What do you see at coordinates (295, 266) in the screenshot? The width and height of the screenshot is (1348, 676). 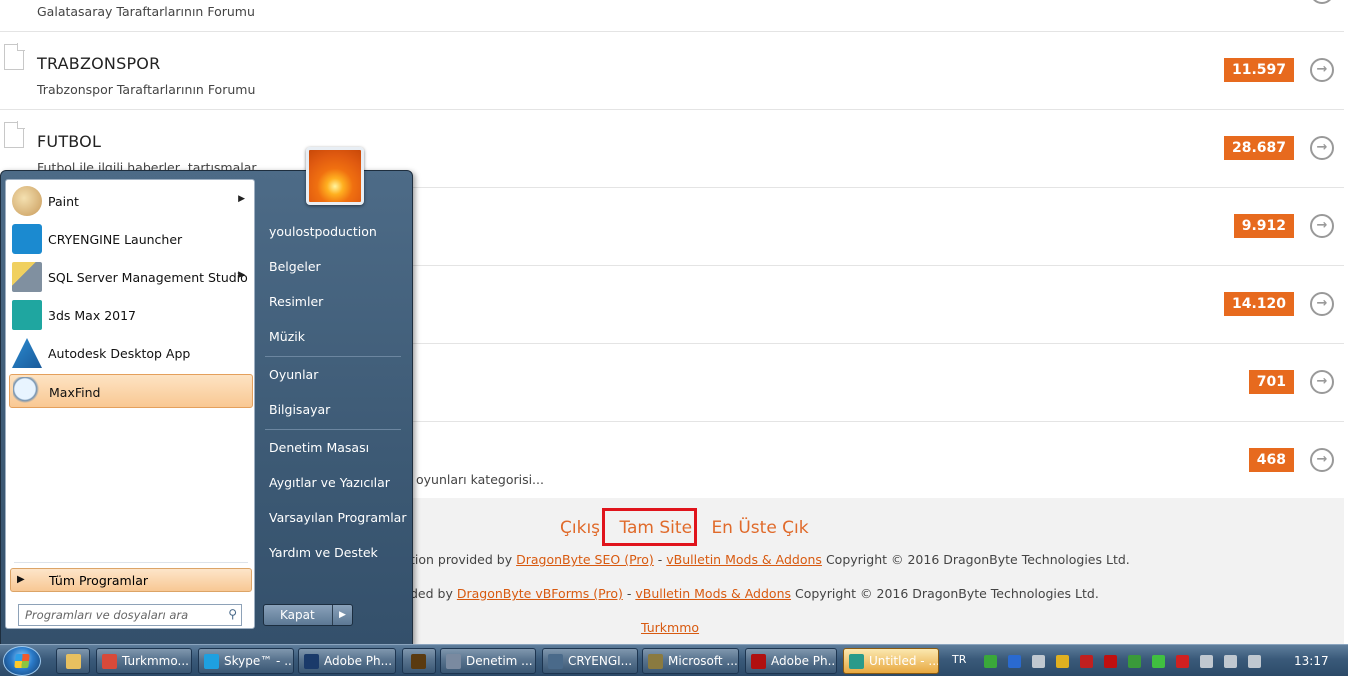 I see `start-menu-link: Belgeler` at bounding box center [295, 266].